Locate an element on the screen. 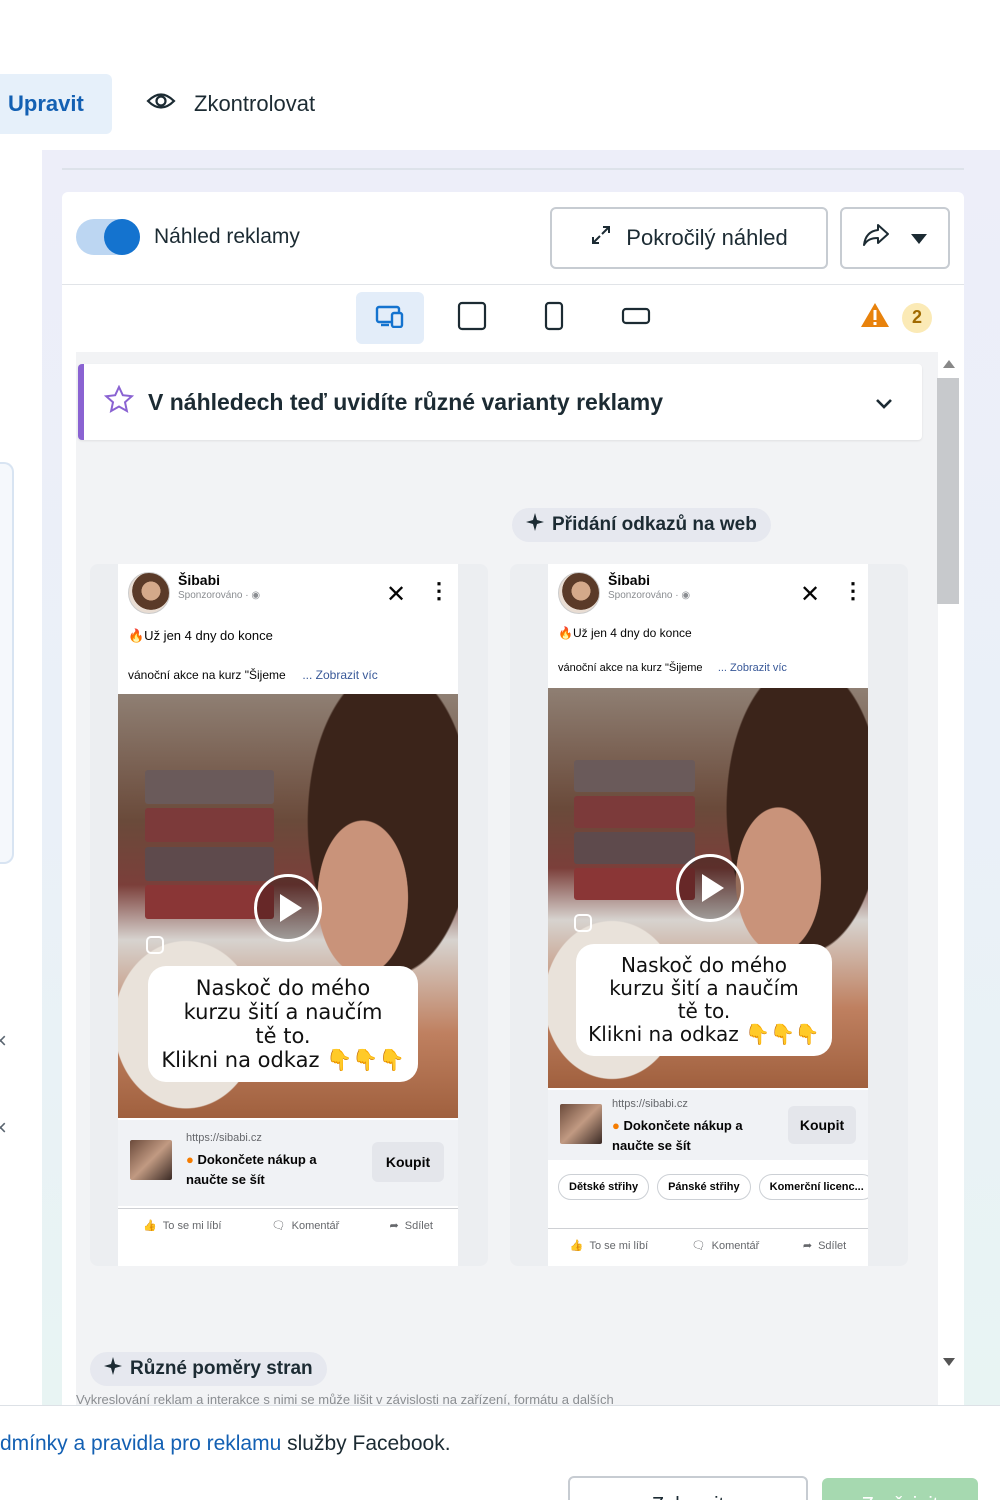 The width and height of the screenshot is (1000, 1500). divider is located at coordinates (513, 169).